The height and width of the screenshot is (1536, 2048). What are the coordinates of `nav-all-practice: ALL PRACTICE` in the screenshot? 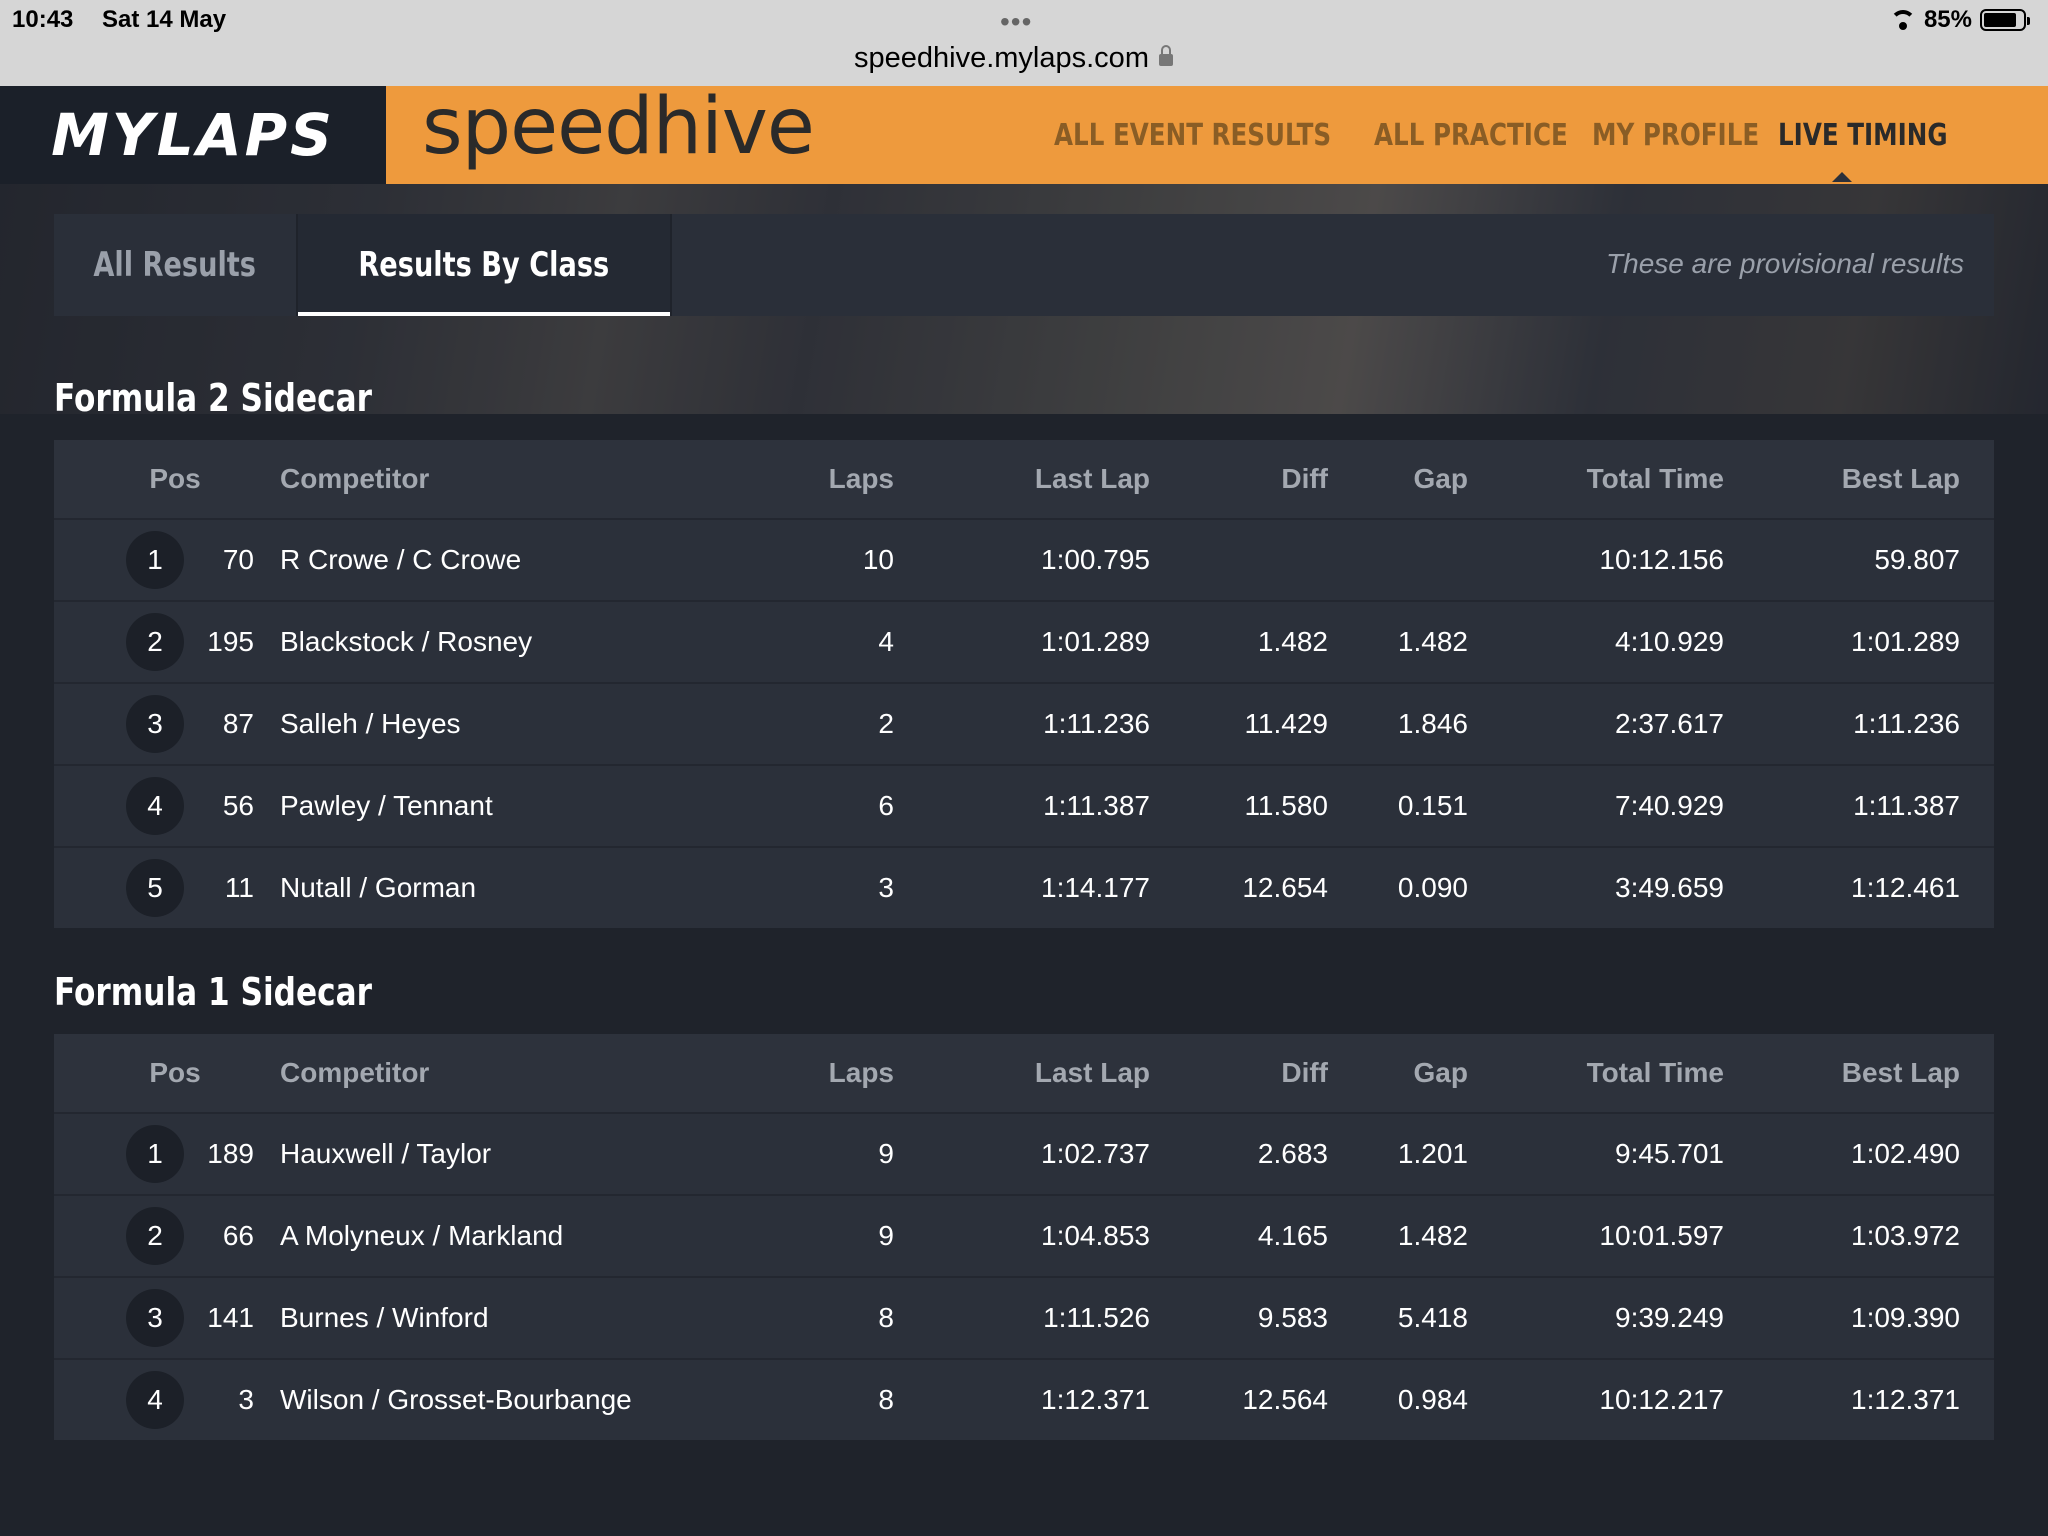 It's located at (1471, 135).